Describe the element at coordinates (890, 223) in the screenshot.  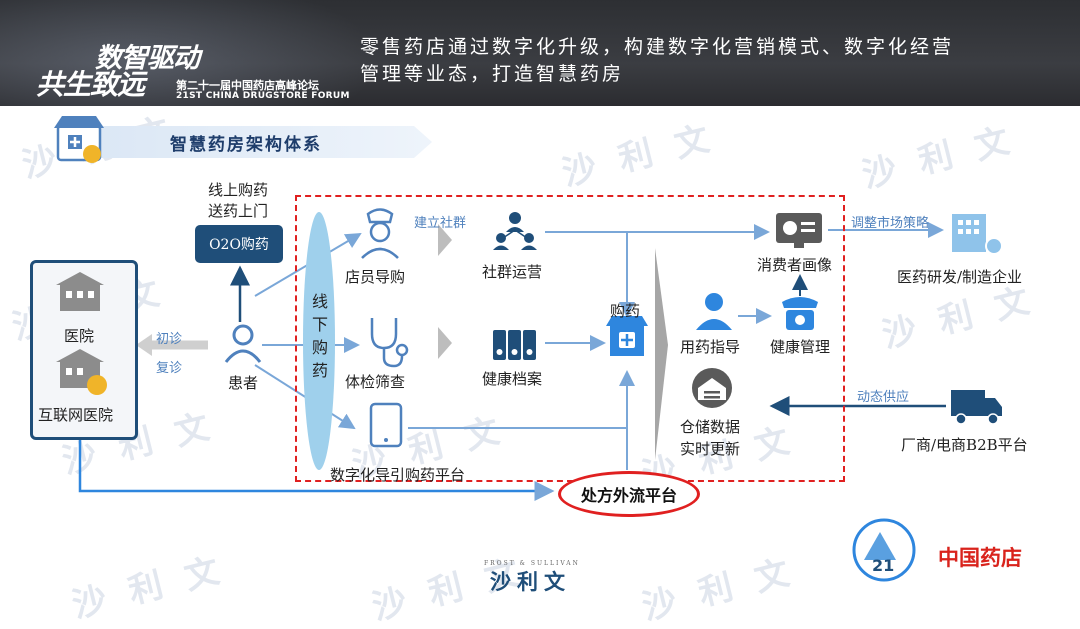
I see `adjust-strategy-label: 调整市场策略` at that location.